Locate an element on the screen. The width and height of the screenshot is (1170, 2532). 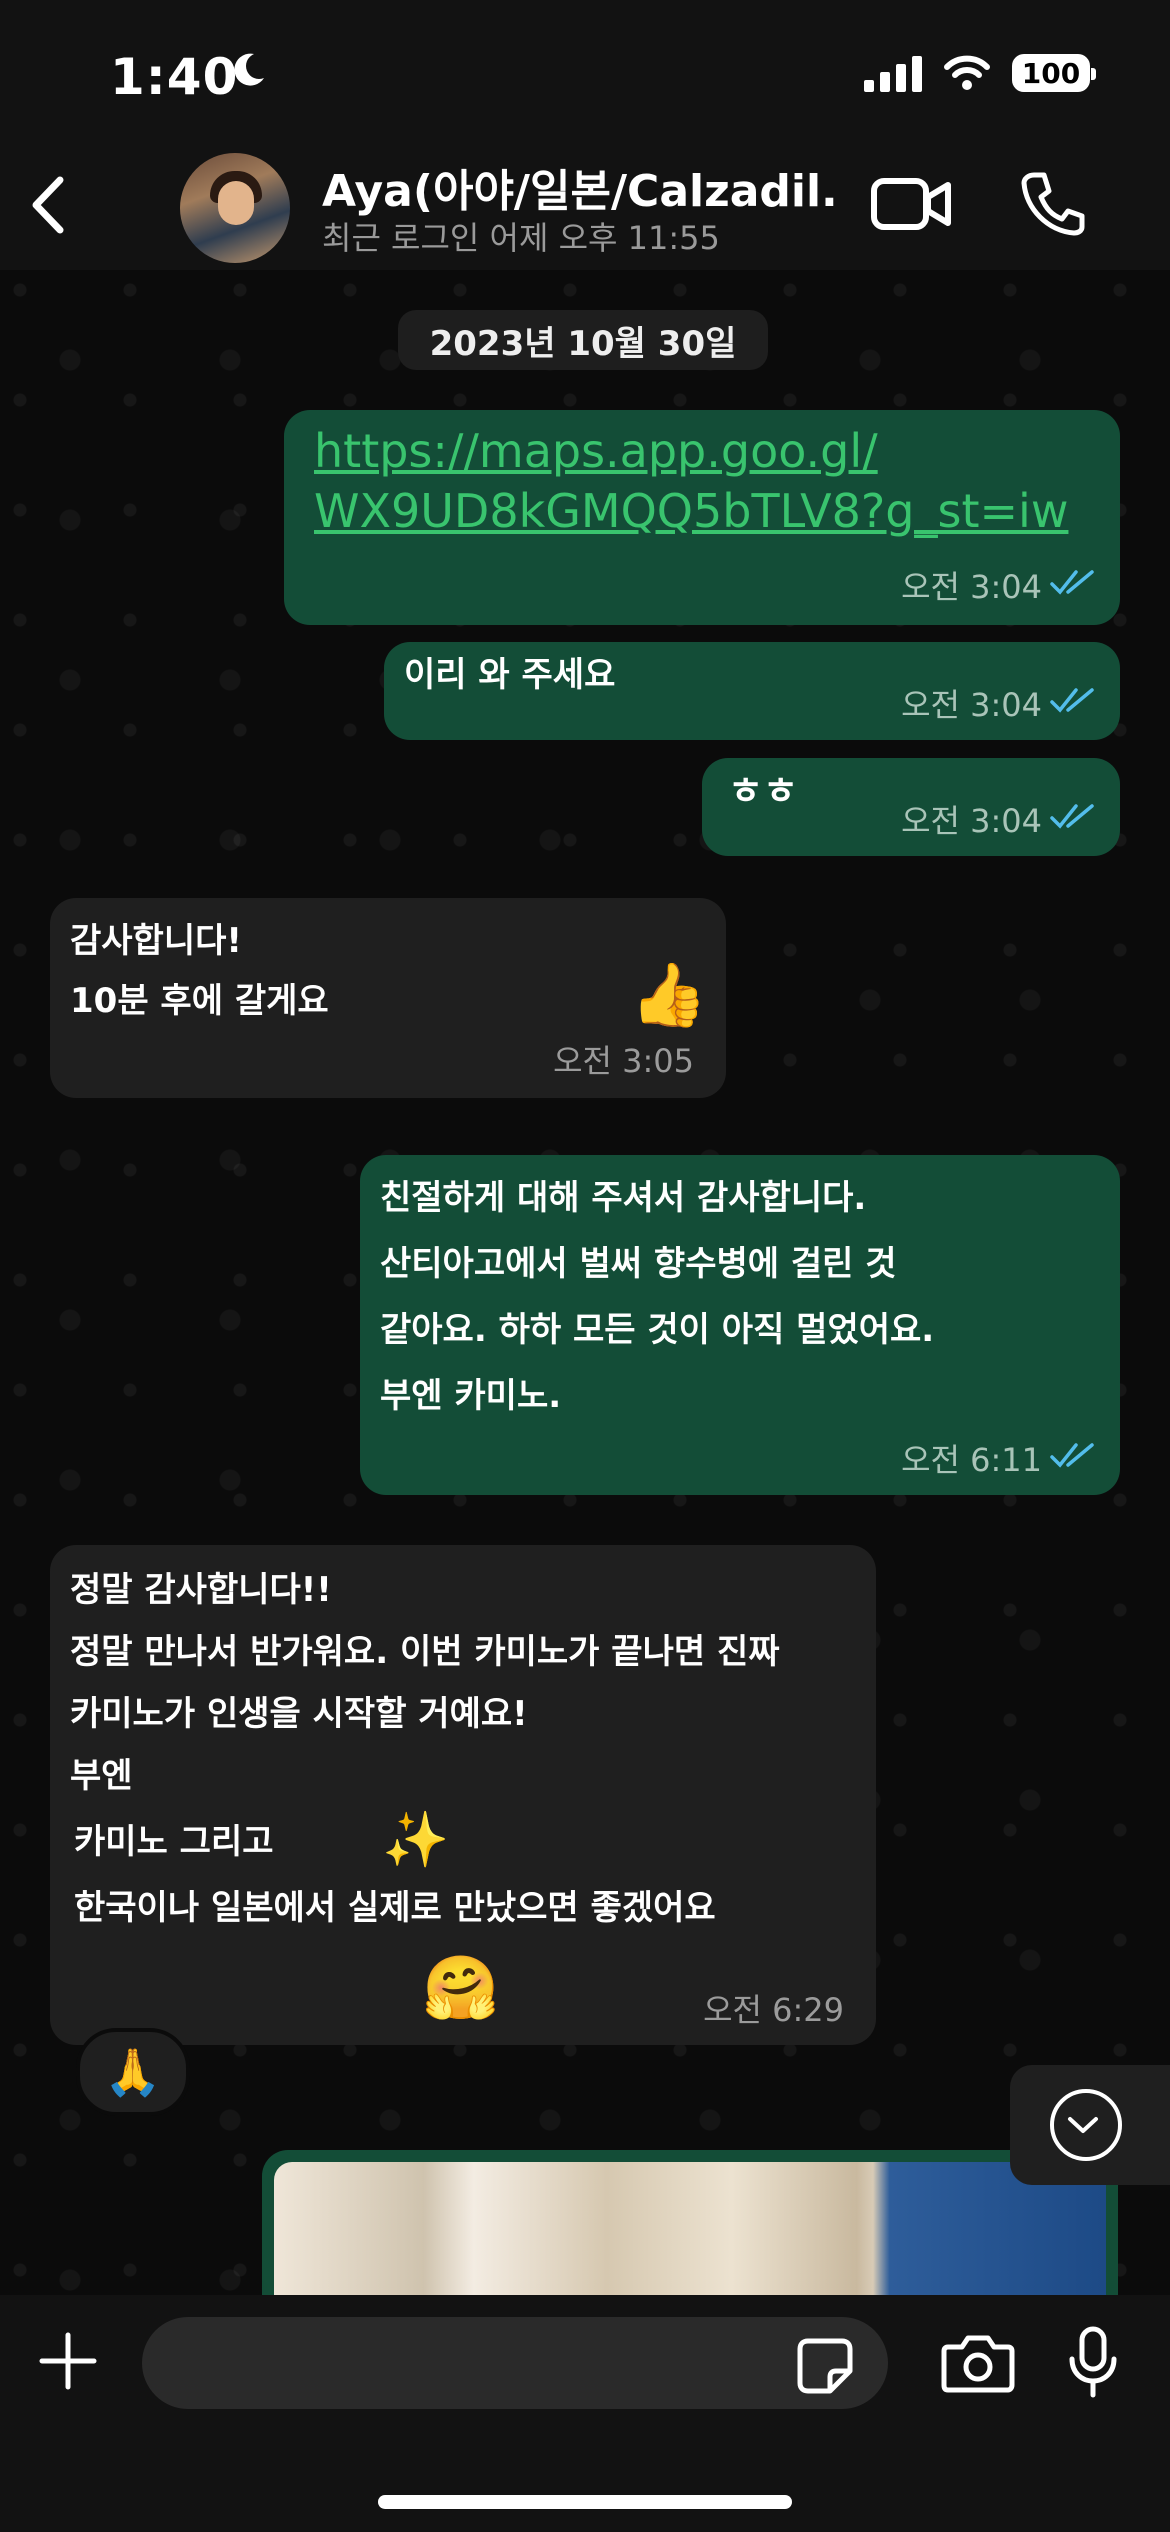
sticker-icon is located at coordinates (825, 2366).